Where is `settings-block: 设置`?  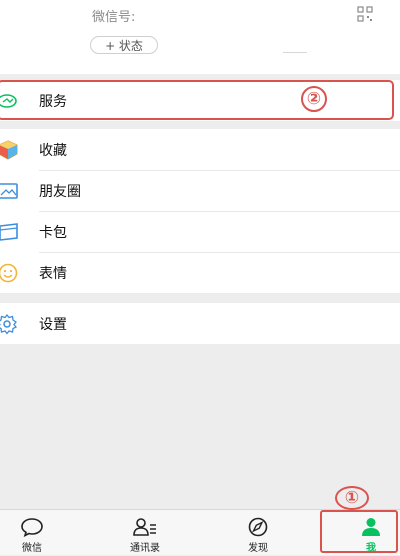
settings-block: 设置 is located at coordinates (200, 323).